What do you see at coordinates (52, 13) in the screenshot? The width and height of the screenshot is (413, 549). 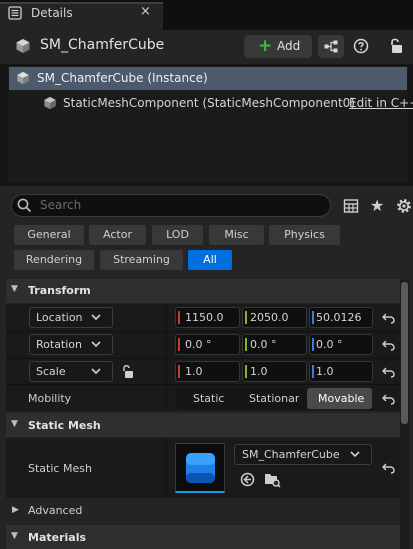 I see `tab-title: Details` at bounding box center [52, 13].